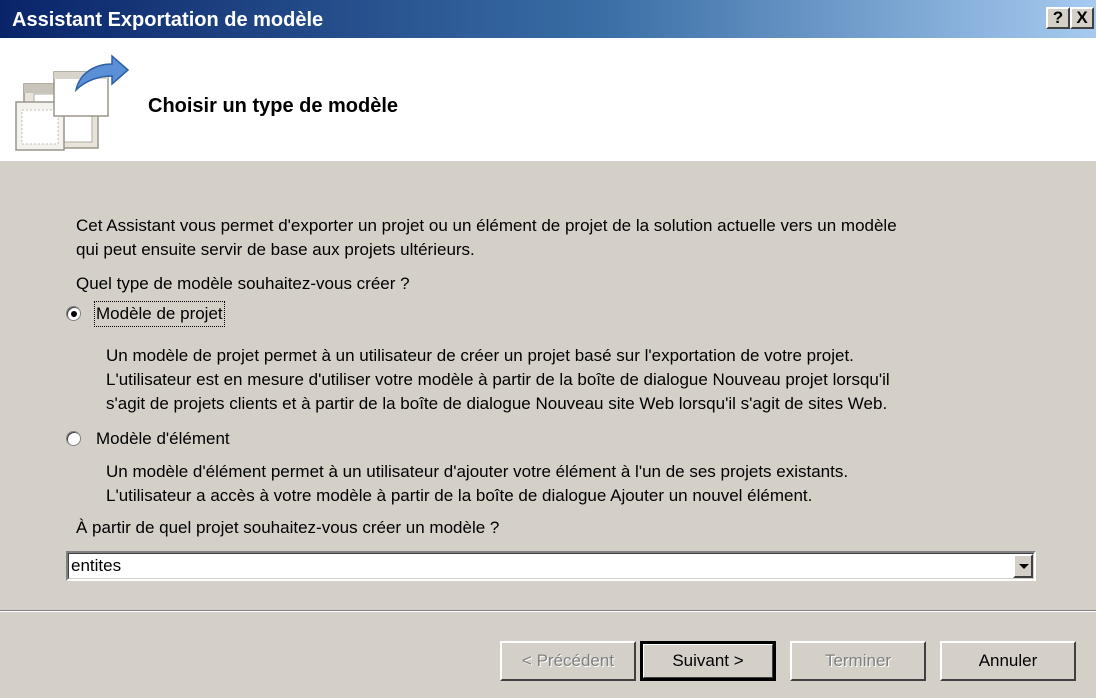 This screenshot has height=698, width=1096. What do you see at coordinates (1058, 18) in the screenshot?
I see `help-button: ?` at bounding box center [1058, 18].